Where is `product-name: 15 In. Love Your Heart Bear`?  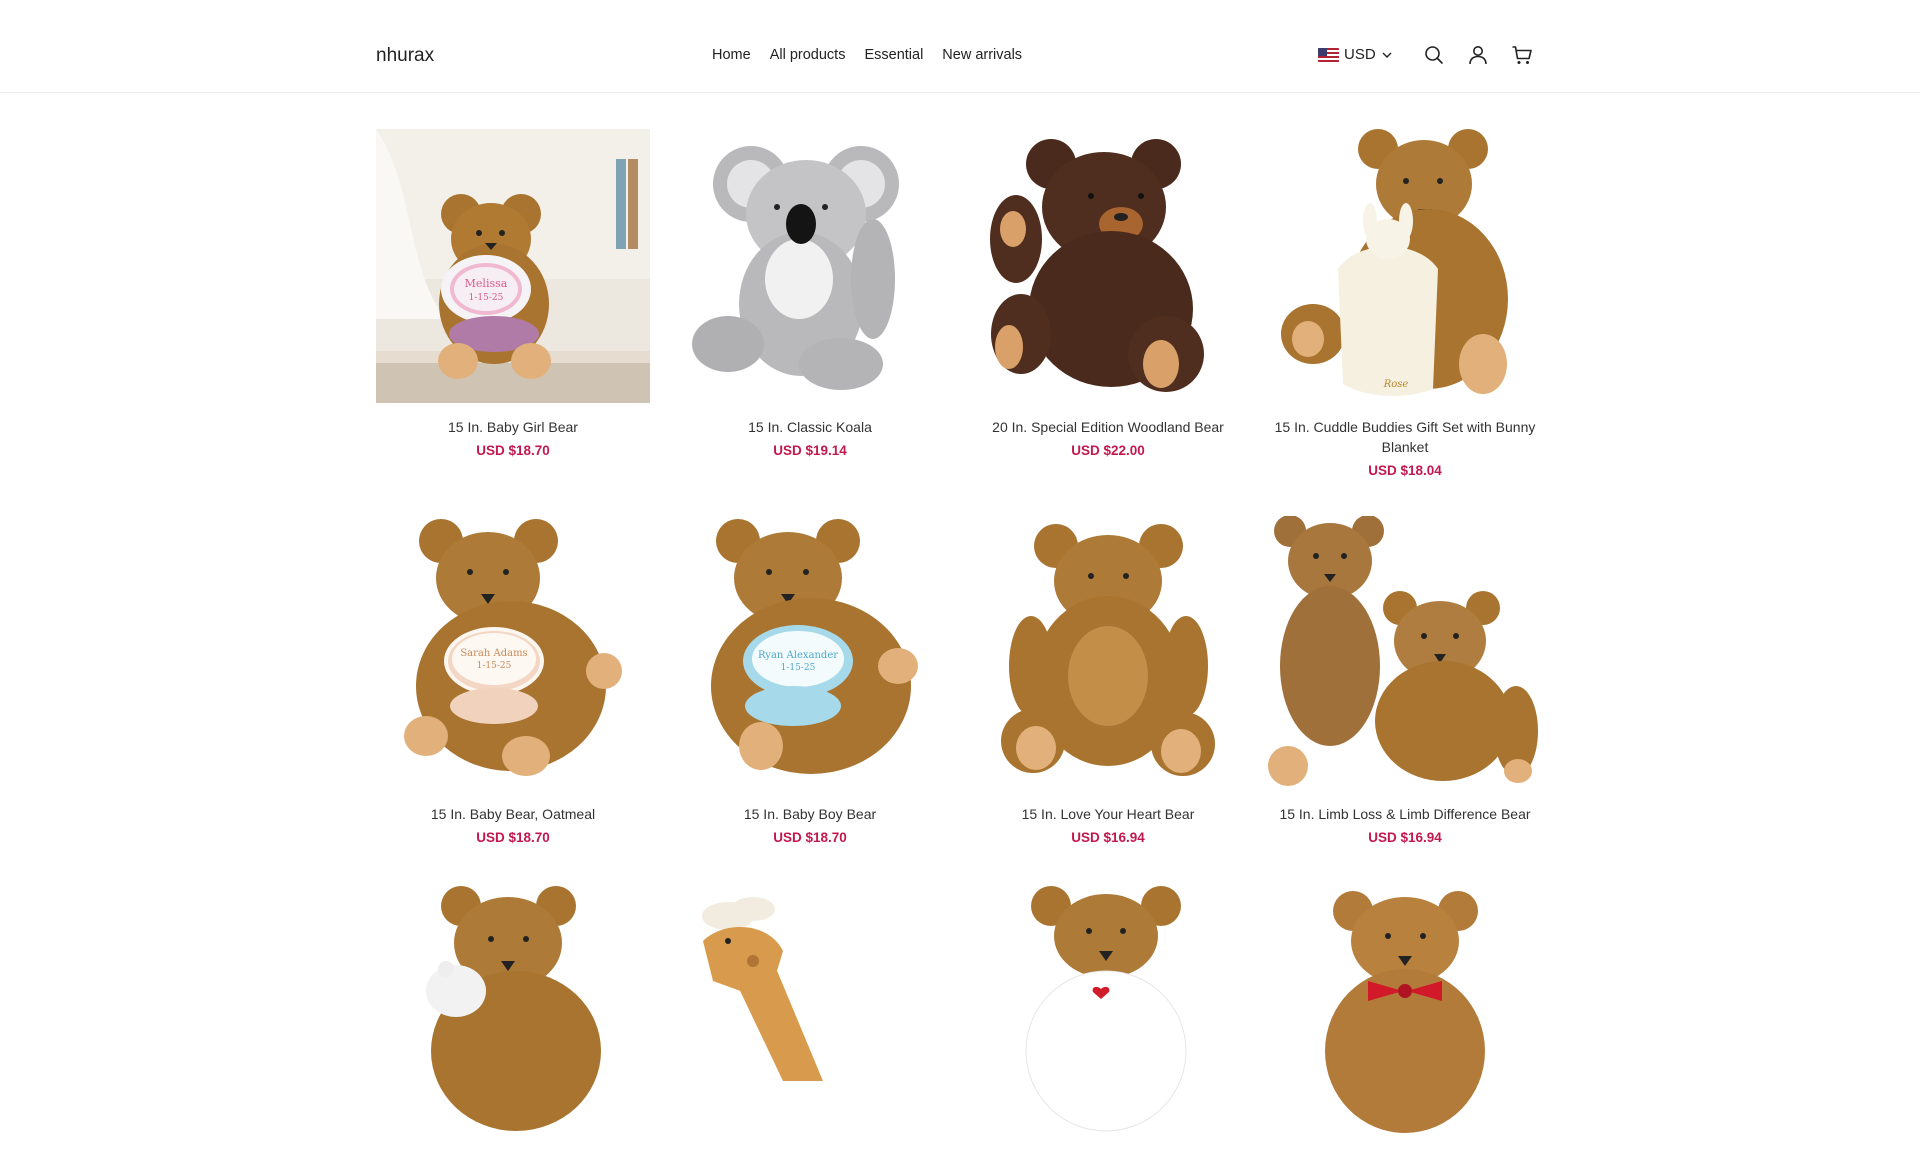 product-name: 15 In. Love Your Heart Bear is located at coordinates (1108, 814).